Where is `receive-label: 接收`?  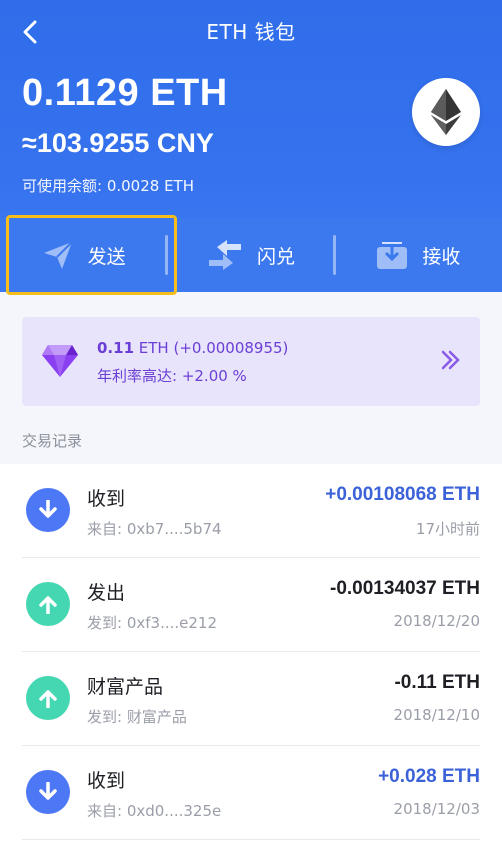
receive-label: 接收 is located at coordinates (441, 256).